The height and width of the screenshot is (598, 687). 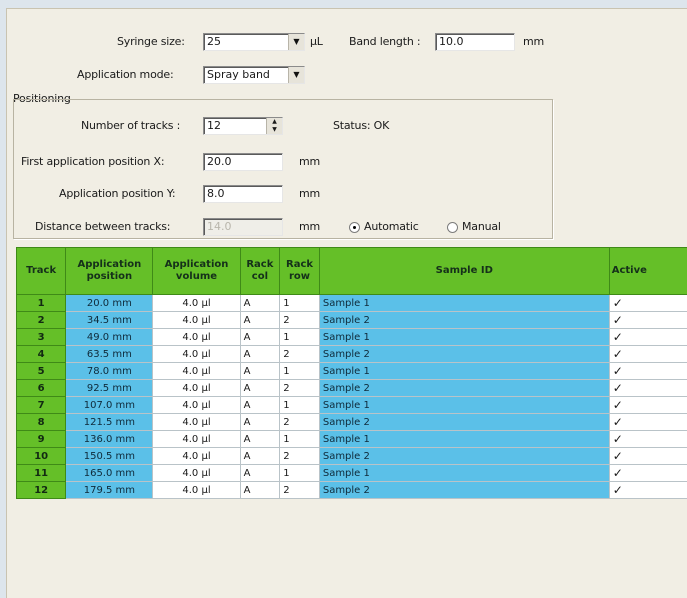 I want to click on band-length-input: 10.0, so click(x=475, y=42).